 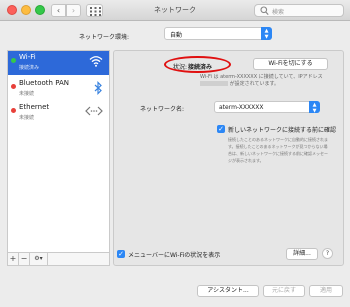 What do you see at coordinates (96, 61) in the screenshot?
I see `wifi-icon` at bounding box center [96, 61].